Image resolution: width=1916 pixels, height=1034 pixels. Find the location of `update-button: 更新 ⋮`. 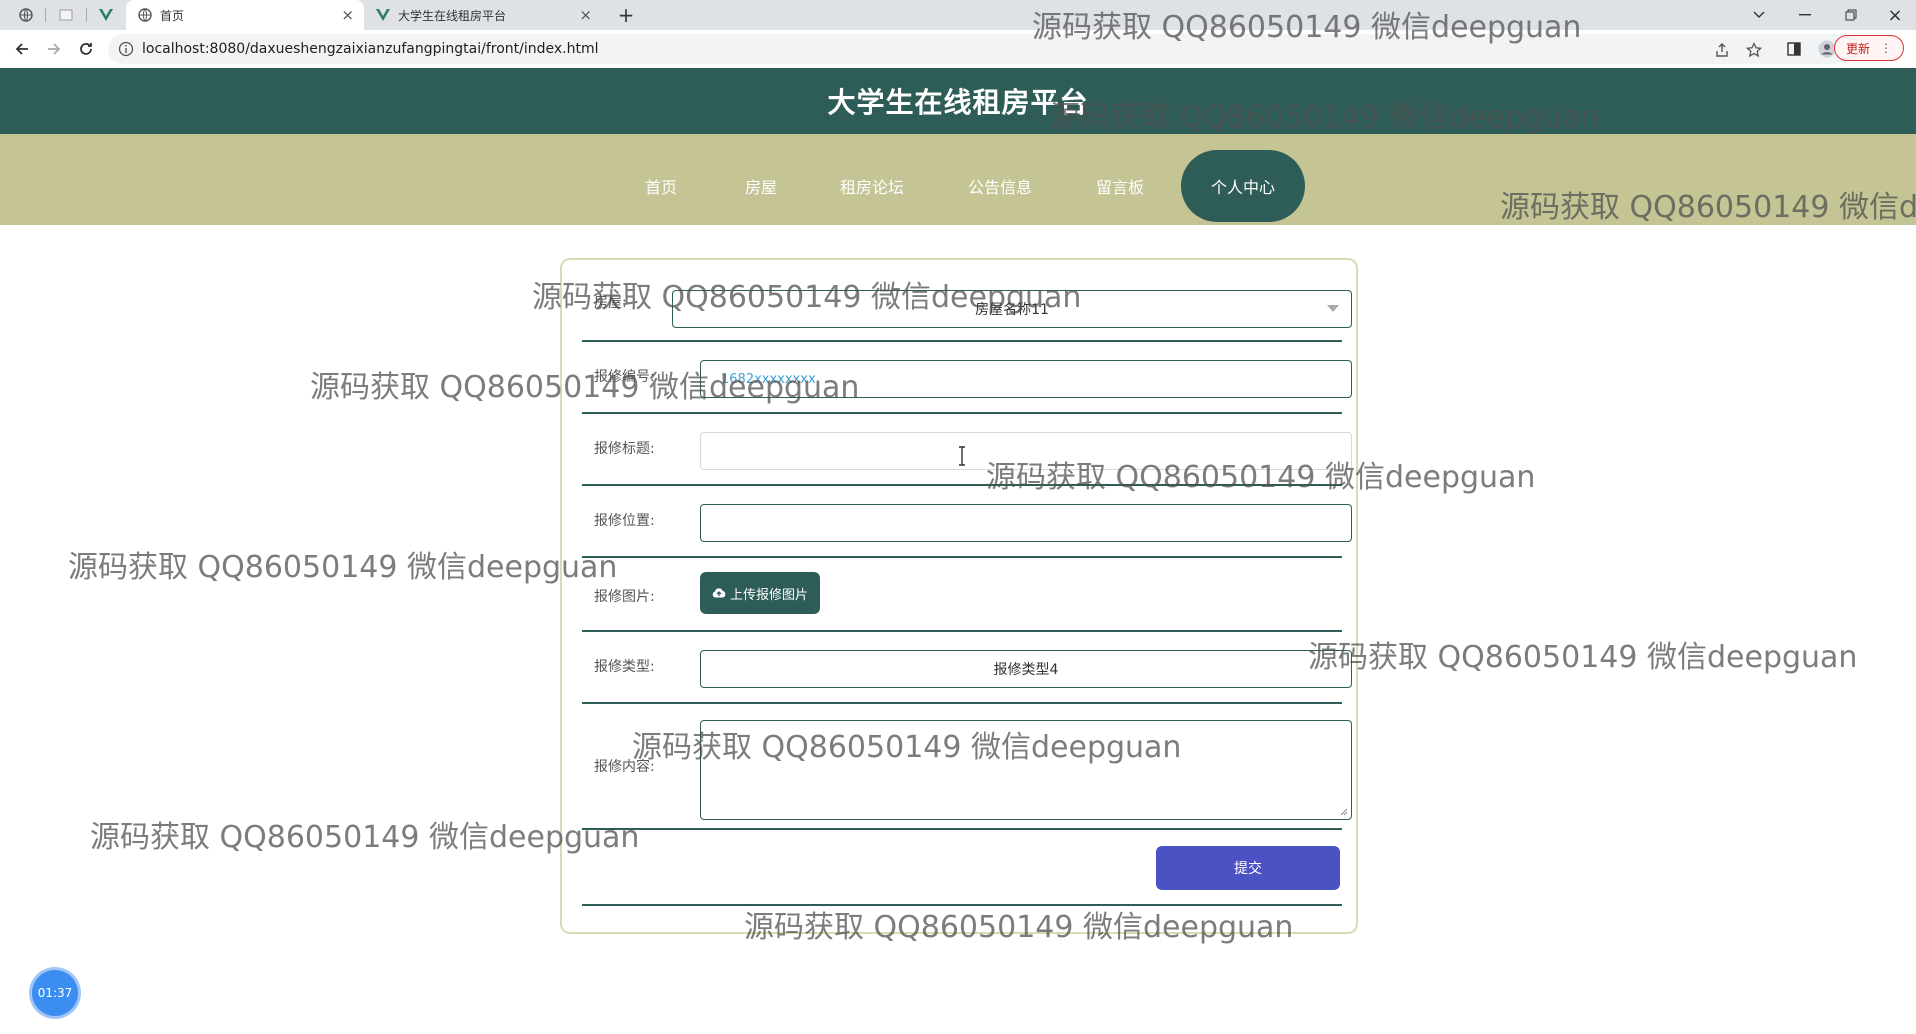

update-button: 更新 ⋮ is located at coordinates (1869, 48).